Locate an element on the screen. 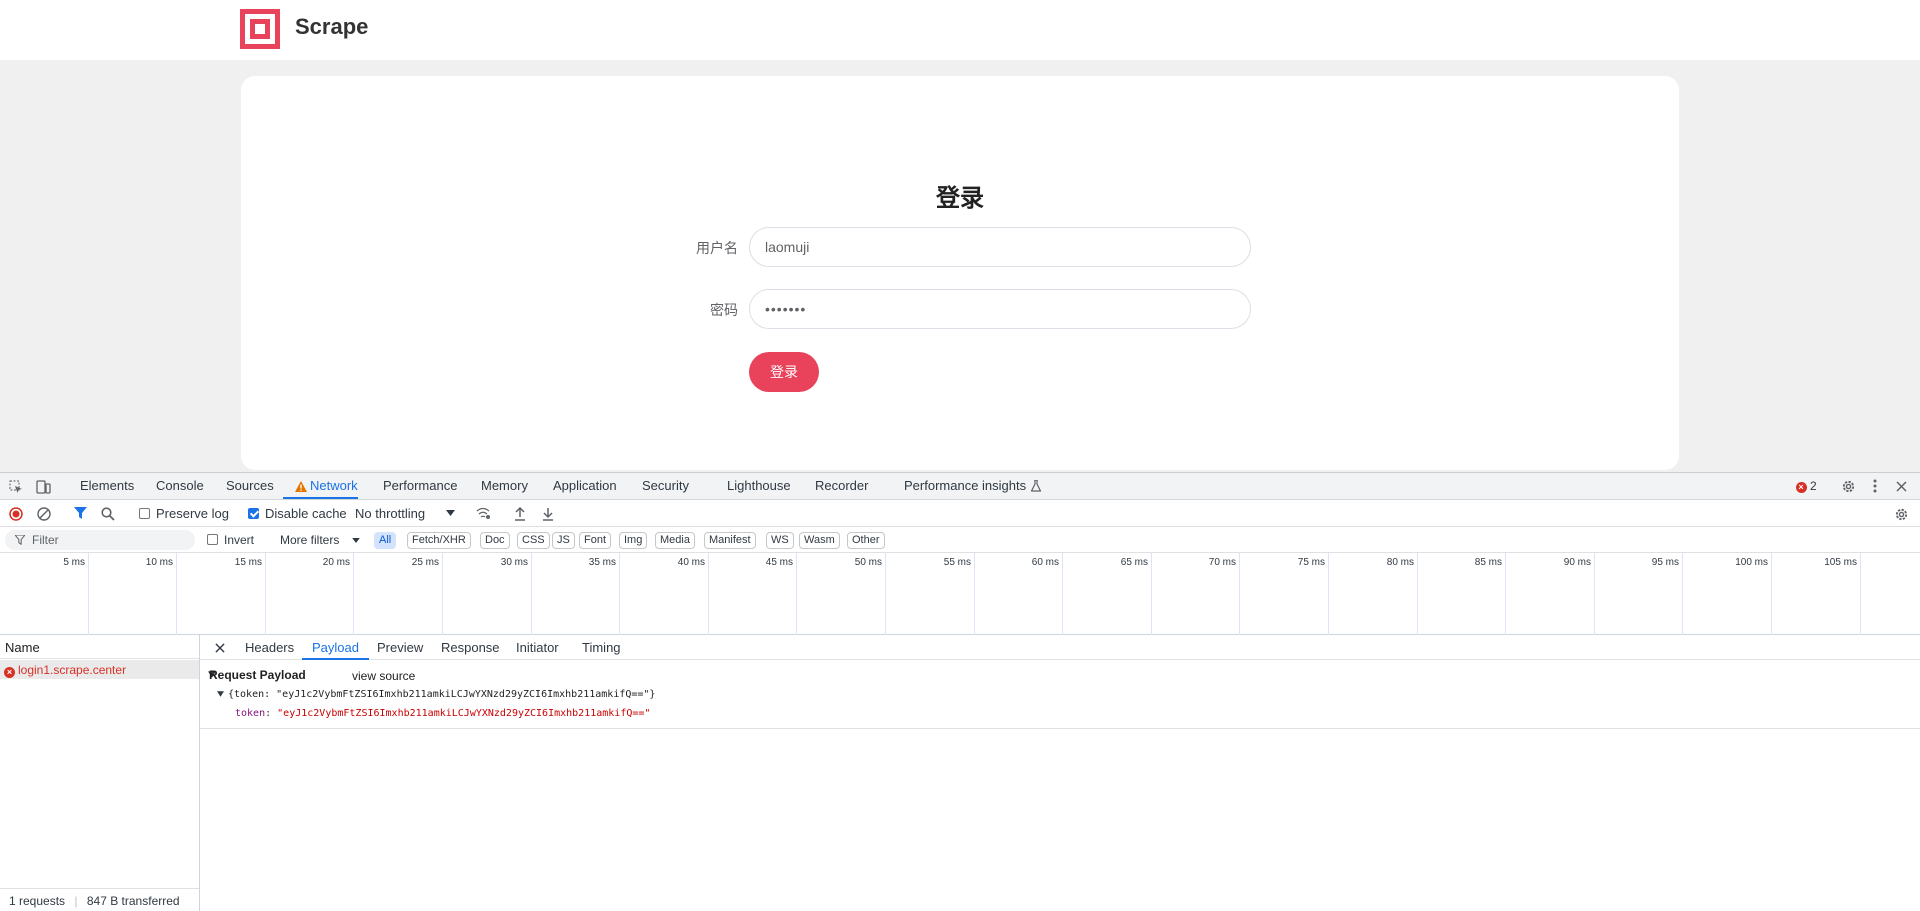  type-filter-doc: Doc is located at coordinates (495, 540).